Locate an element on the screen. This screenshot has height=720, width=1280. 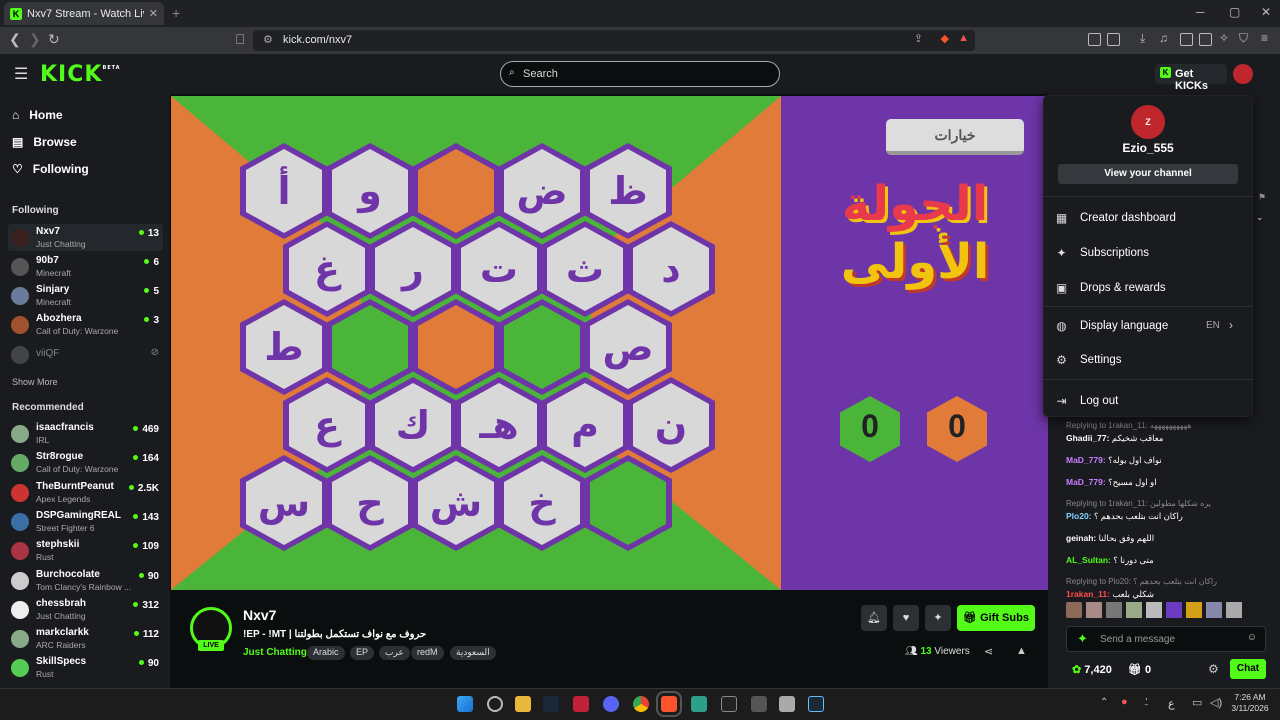
menu-item-log-out: ⇥ Log out is located at coordinates (1086, 401).